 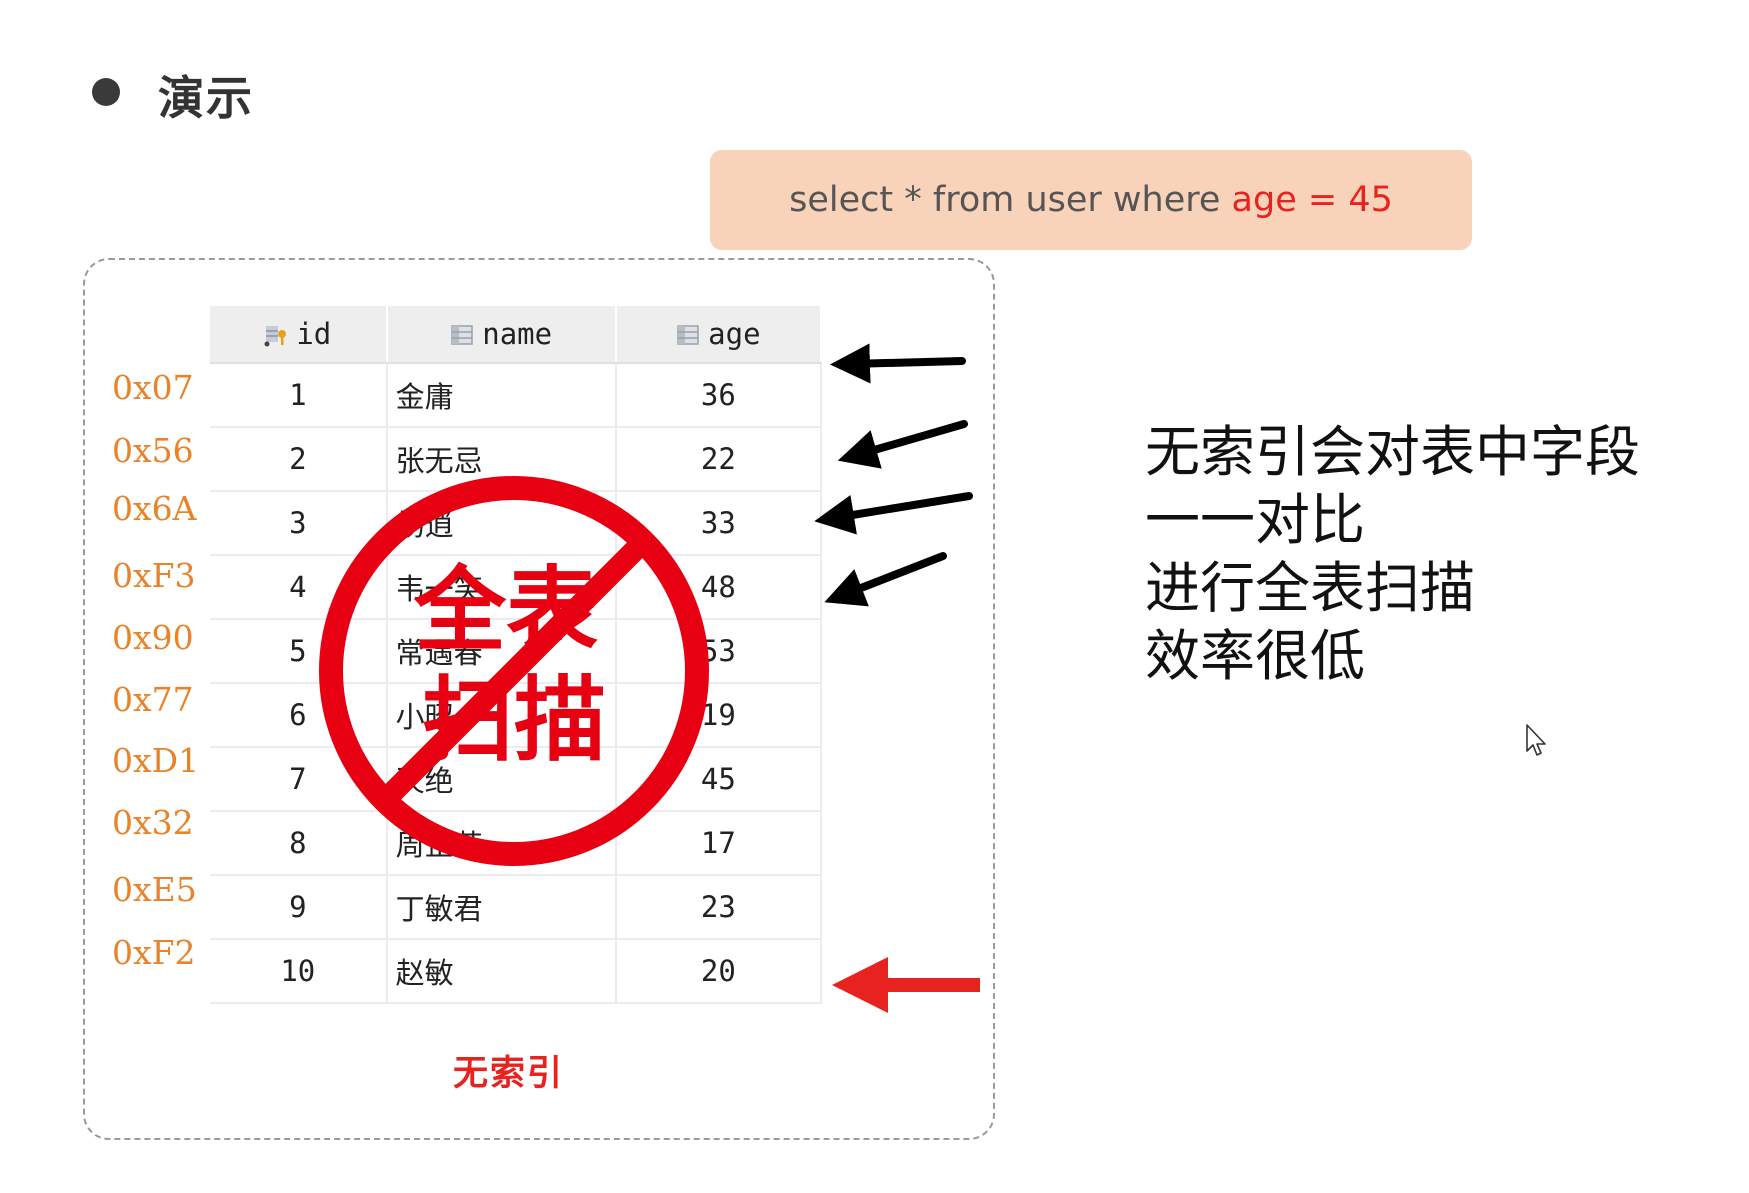 What do you see at coordinates (1255, 656) in the screenshot?
I see `explanation-line: 效率很低` at bounding box center [1255, 656].